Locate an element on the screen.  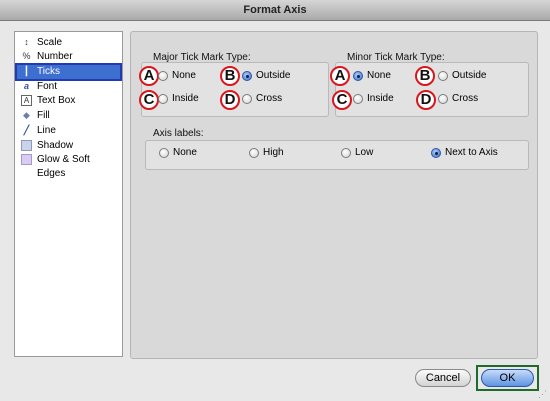
sidebar-item-label: Font is located at coordinates (47, 86).